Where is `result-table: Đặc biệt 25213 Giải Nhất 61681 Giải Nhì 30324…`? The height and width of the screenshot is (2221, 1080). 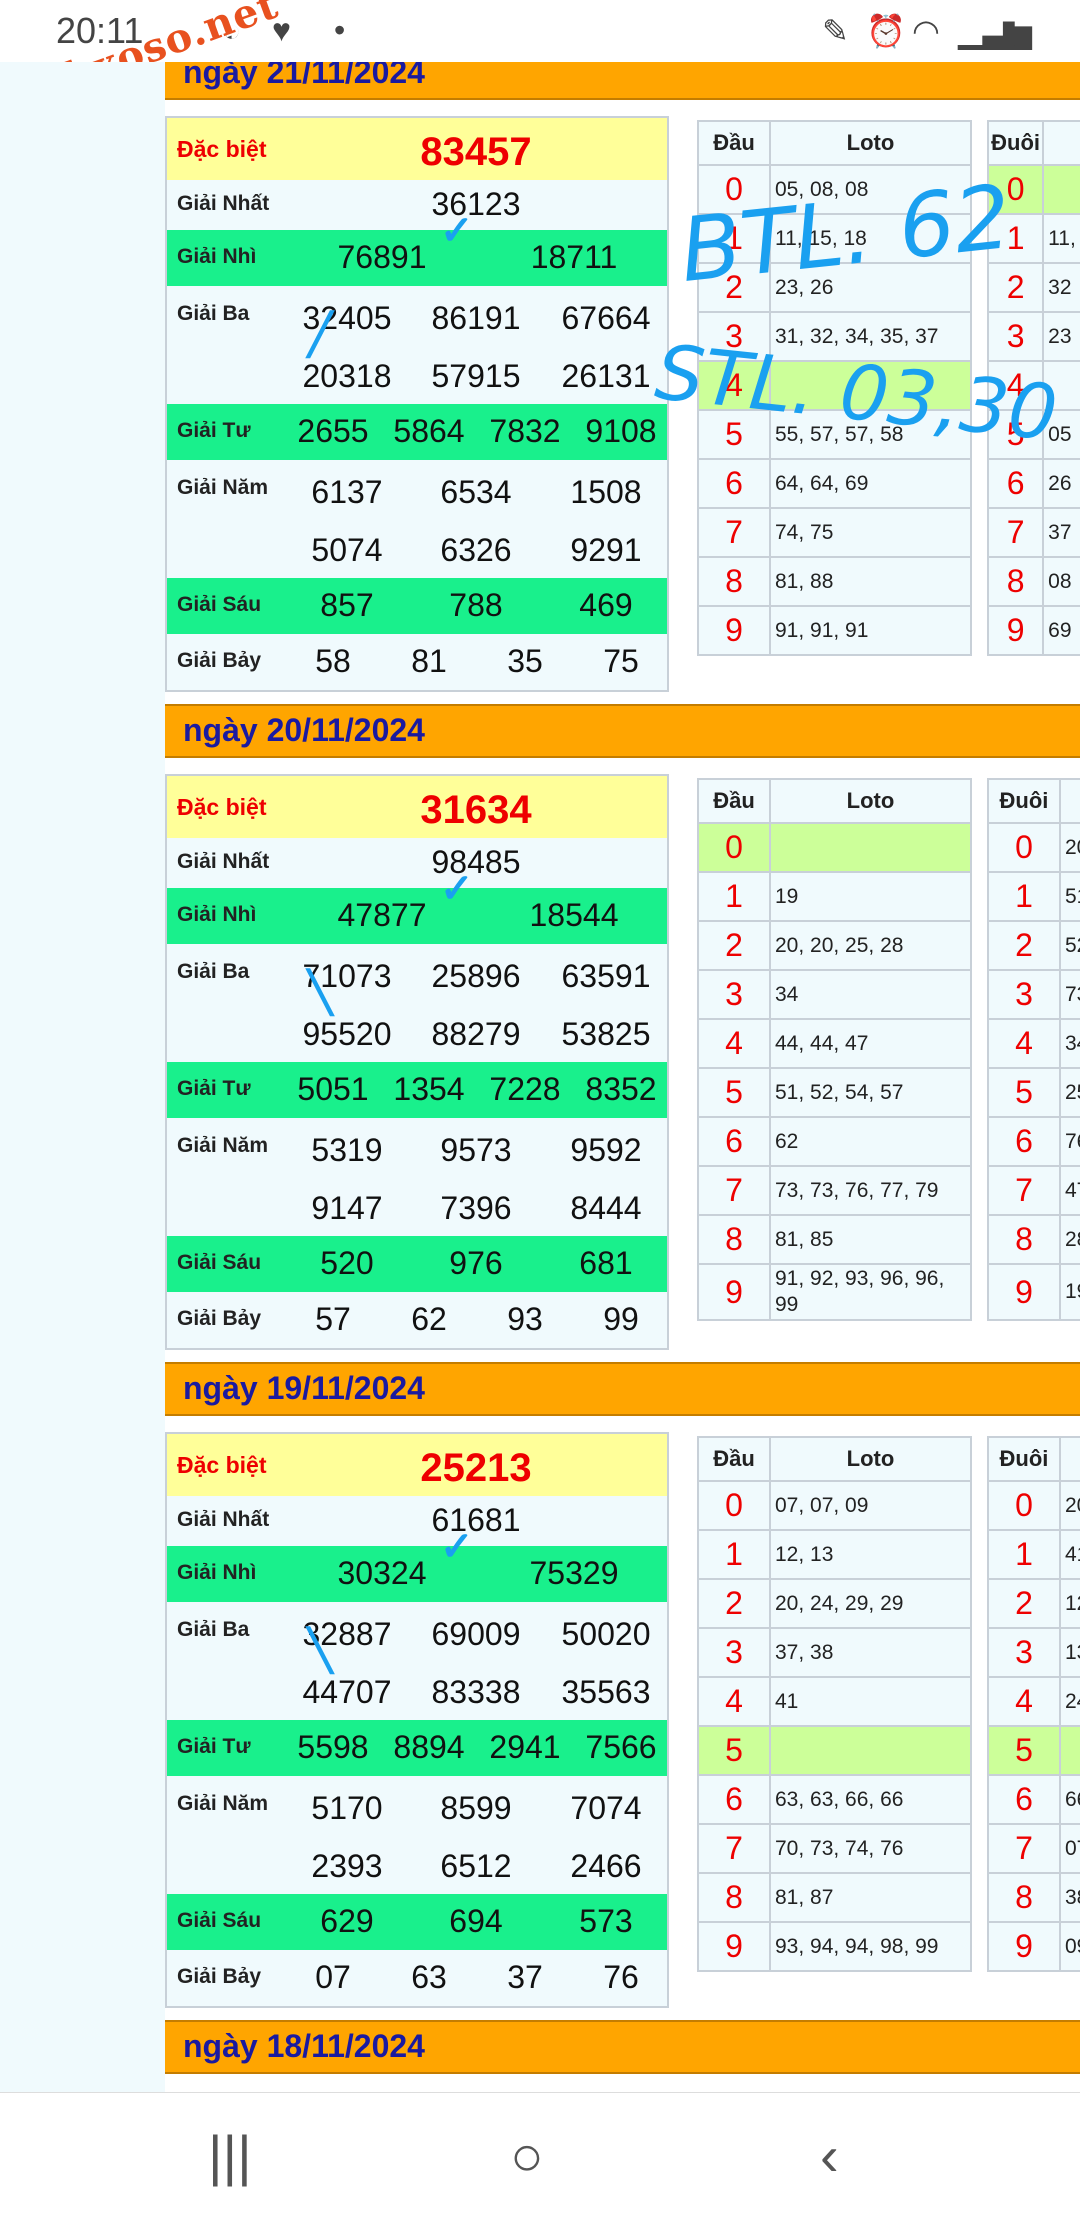
result-table: Đặc biệt 25213 Giải Nhất 61681 Giải Nhì 30324… is located at coordinates (417, 1720).